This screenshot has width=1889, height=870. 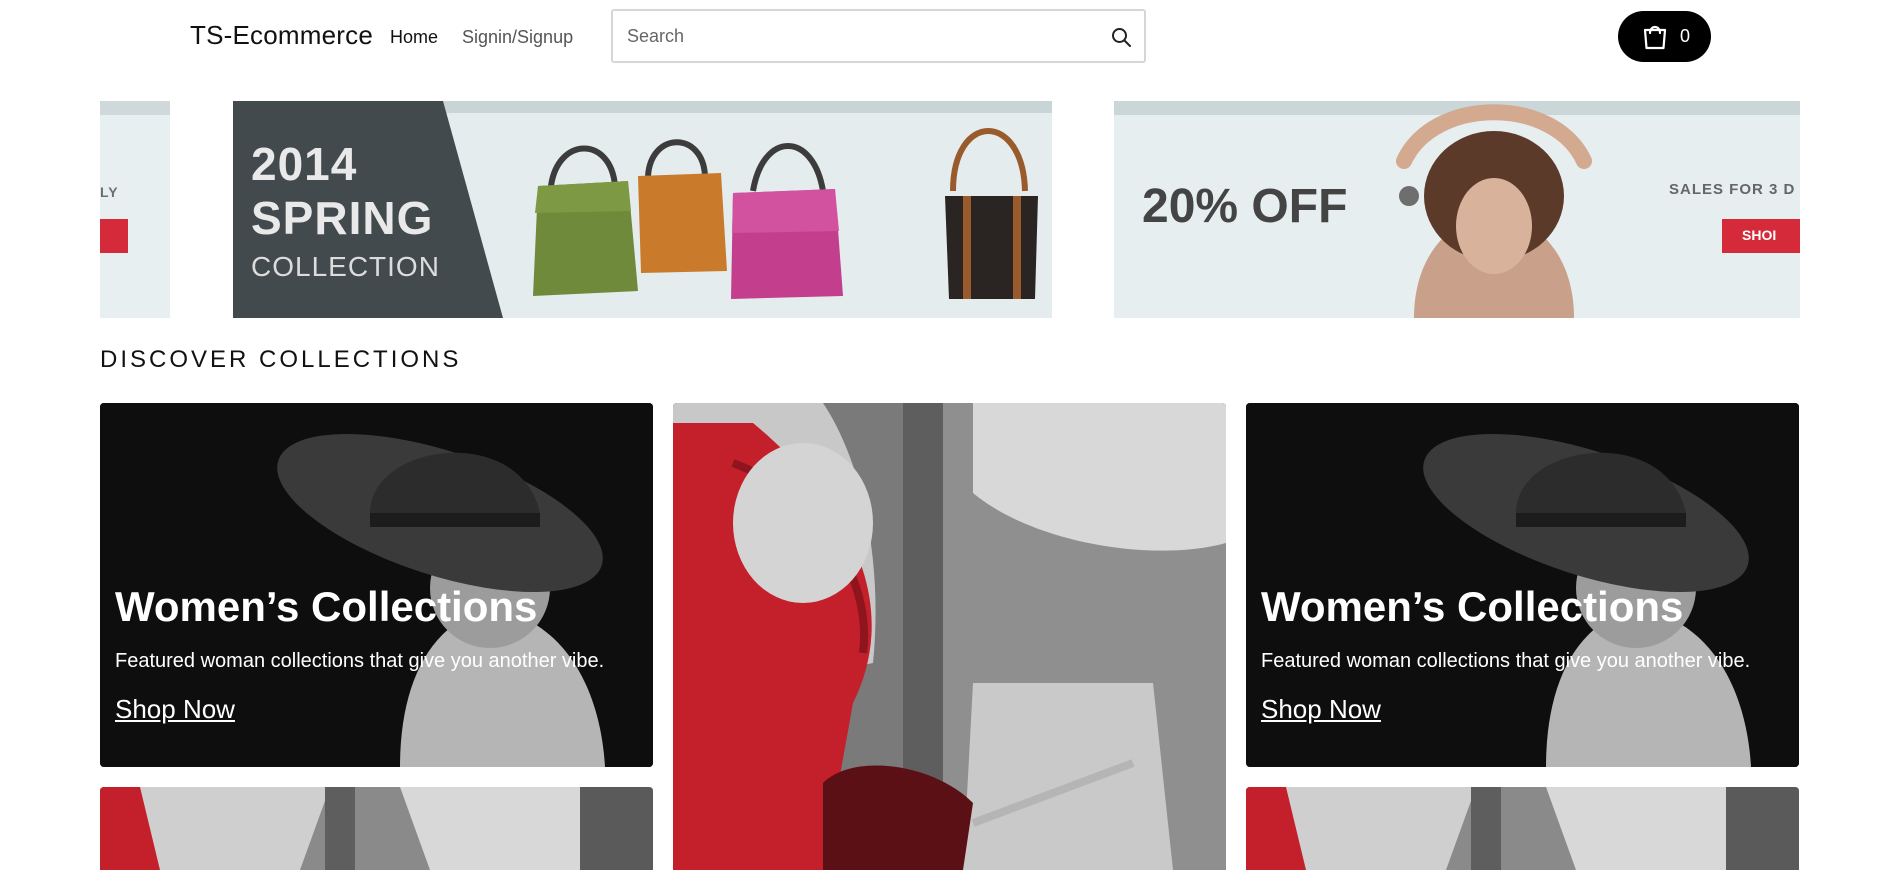 I want to click on cart-button: 0, so click(x=1664, y=36).